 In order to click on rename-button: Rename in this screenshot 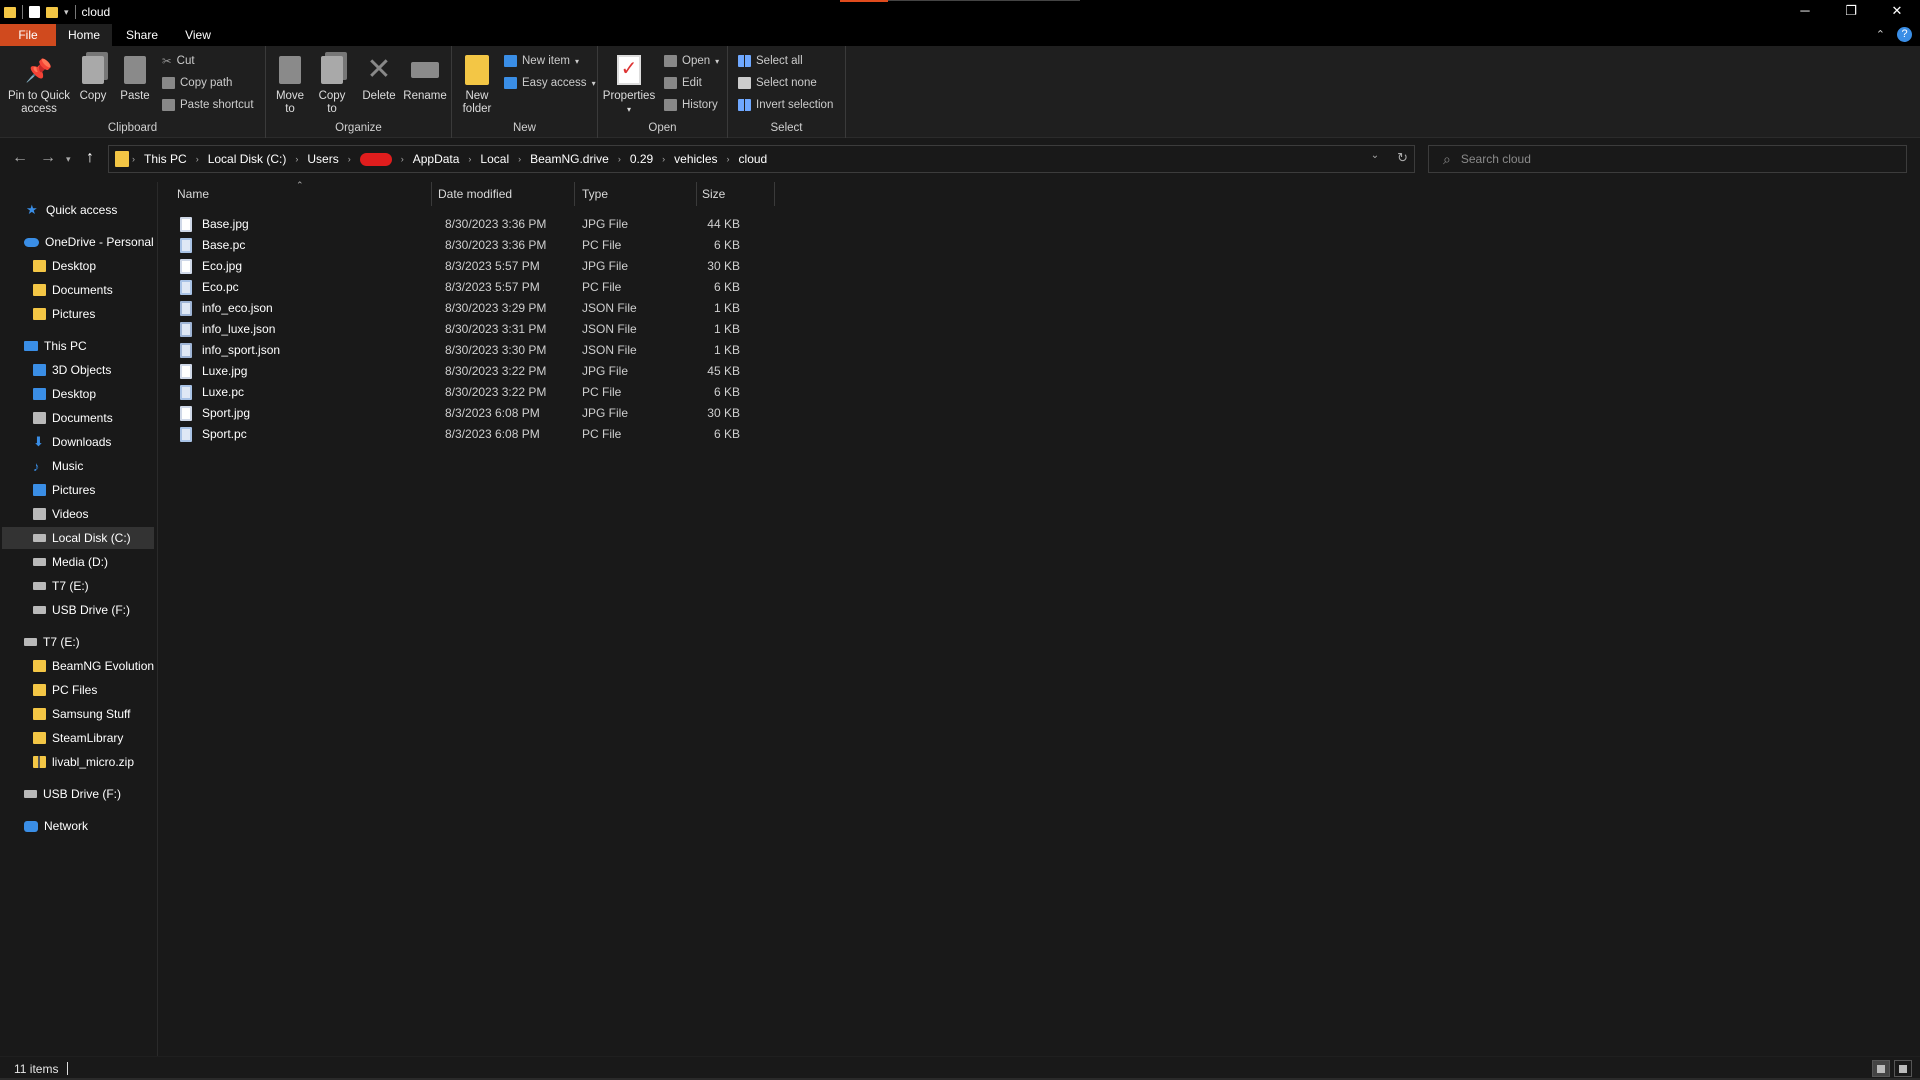, I will do `click(425, 78)`.